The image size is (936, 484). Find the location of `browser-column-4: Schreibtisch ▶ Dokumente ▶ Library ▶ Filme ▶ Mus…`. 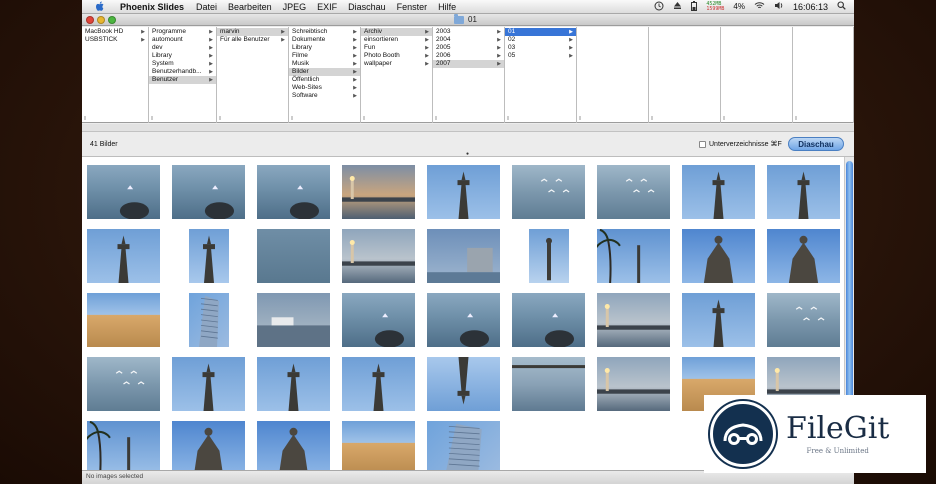

browser-column-4: Schreibtisch ▶ Dokumente ▶ Library ▶ Filme ▶ Mus… is located at coordinates (325, 75).